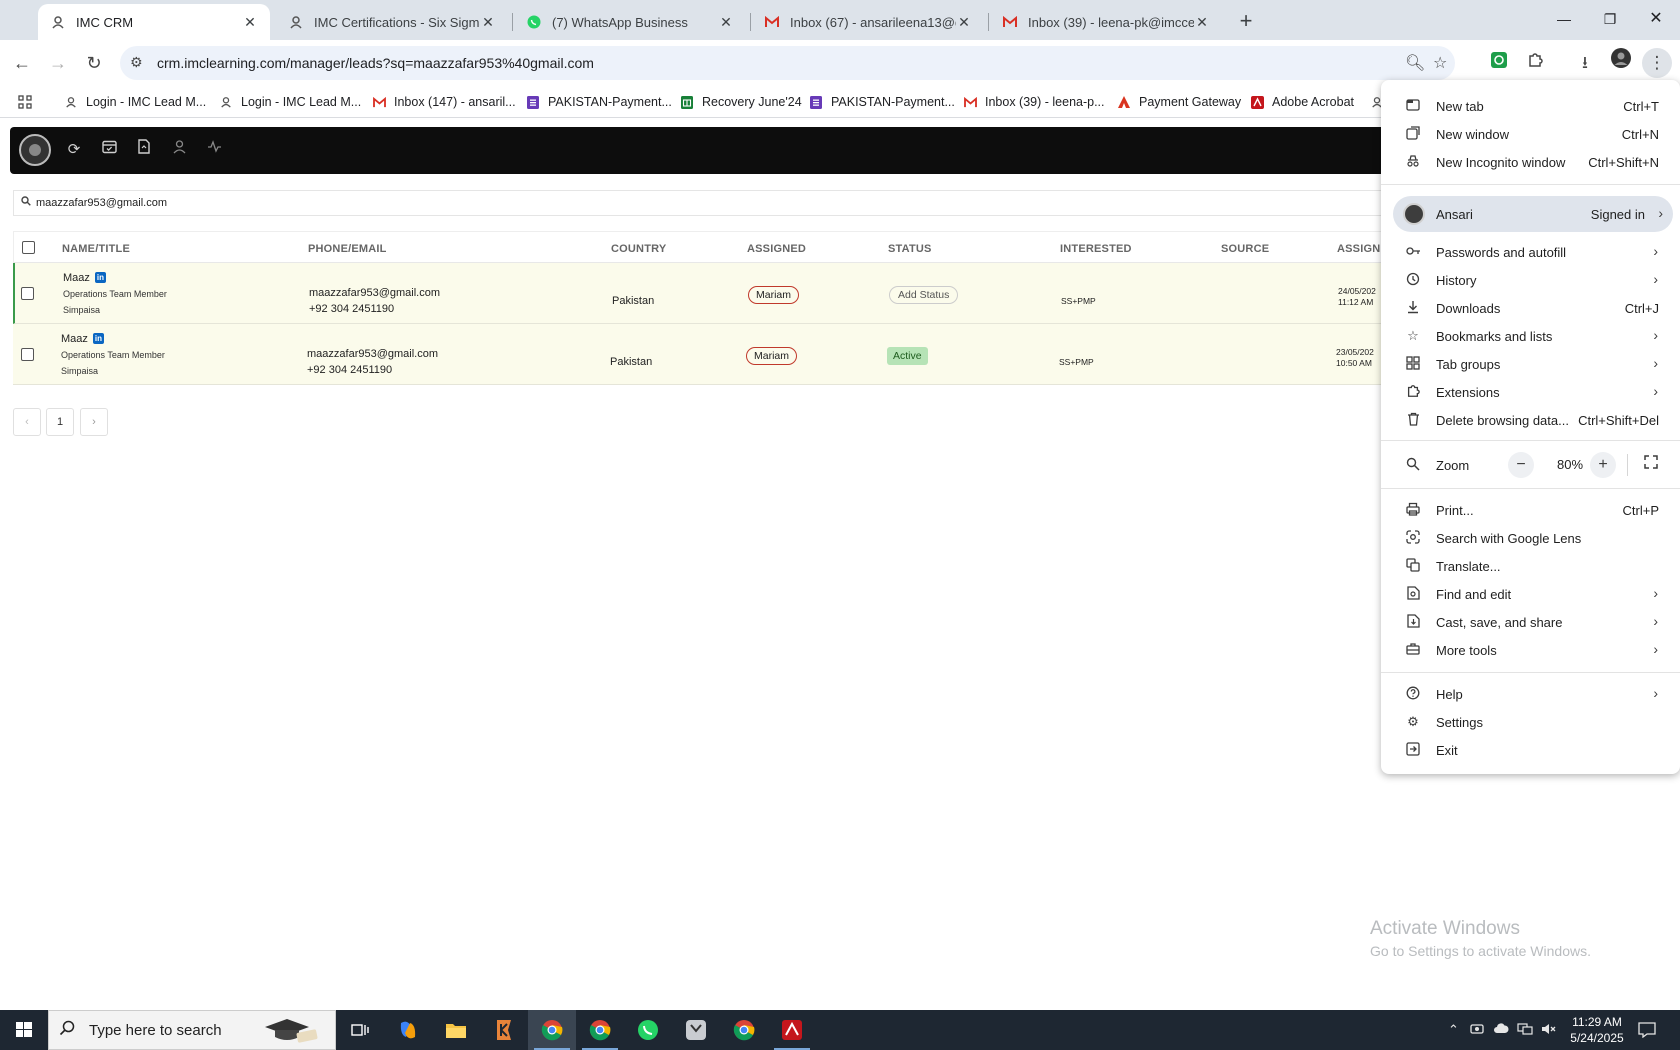 The width and height of the screenshot is (1680, 1050). Describe the element at coordinates (214, 150) in the screenshot. I see `activity-icon` at that location.